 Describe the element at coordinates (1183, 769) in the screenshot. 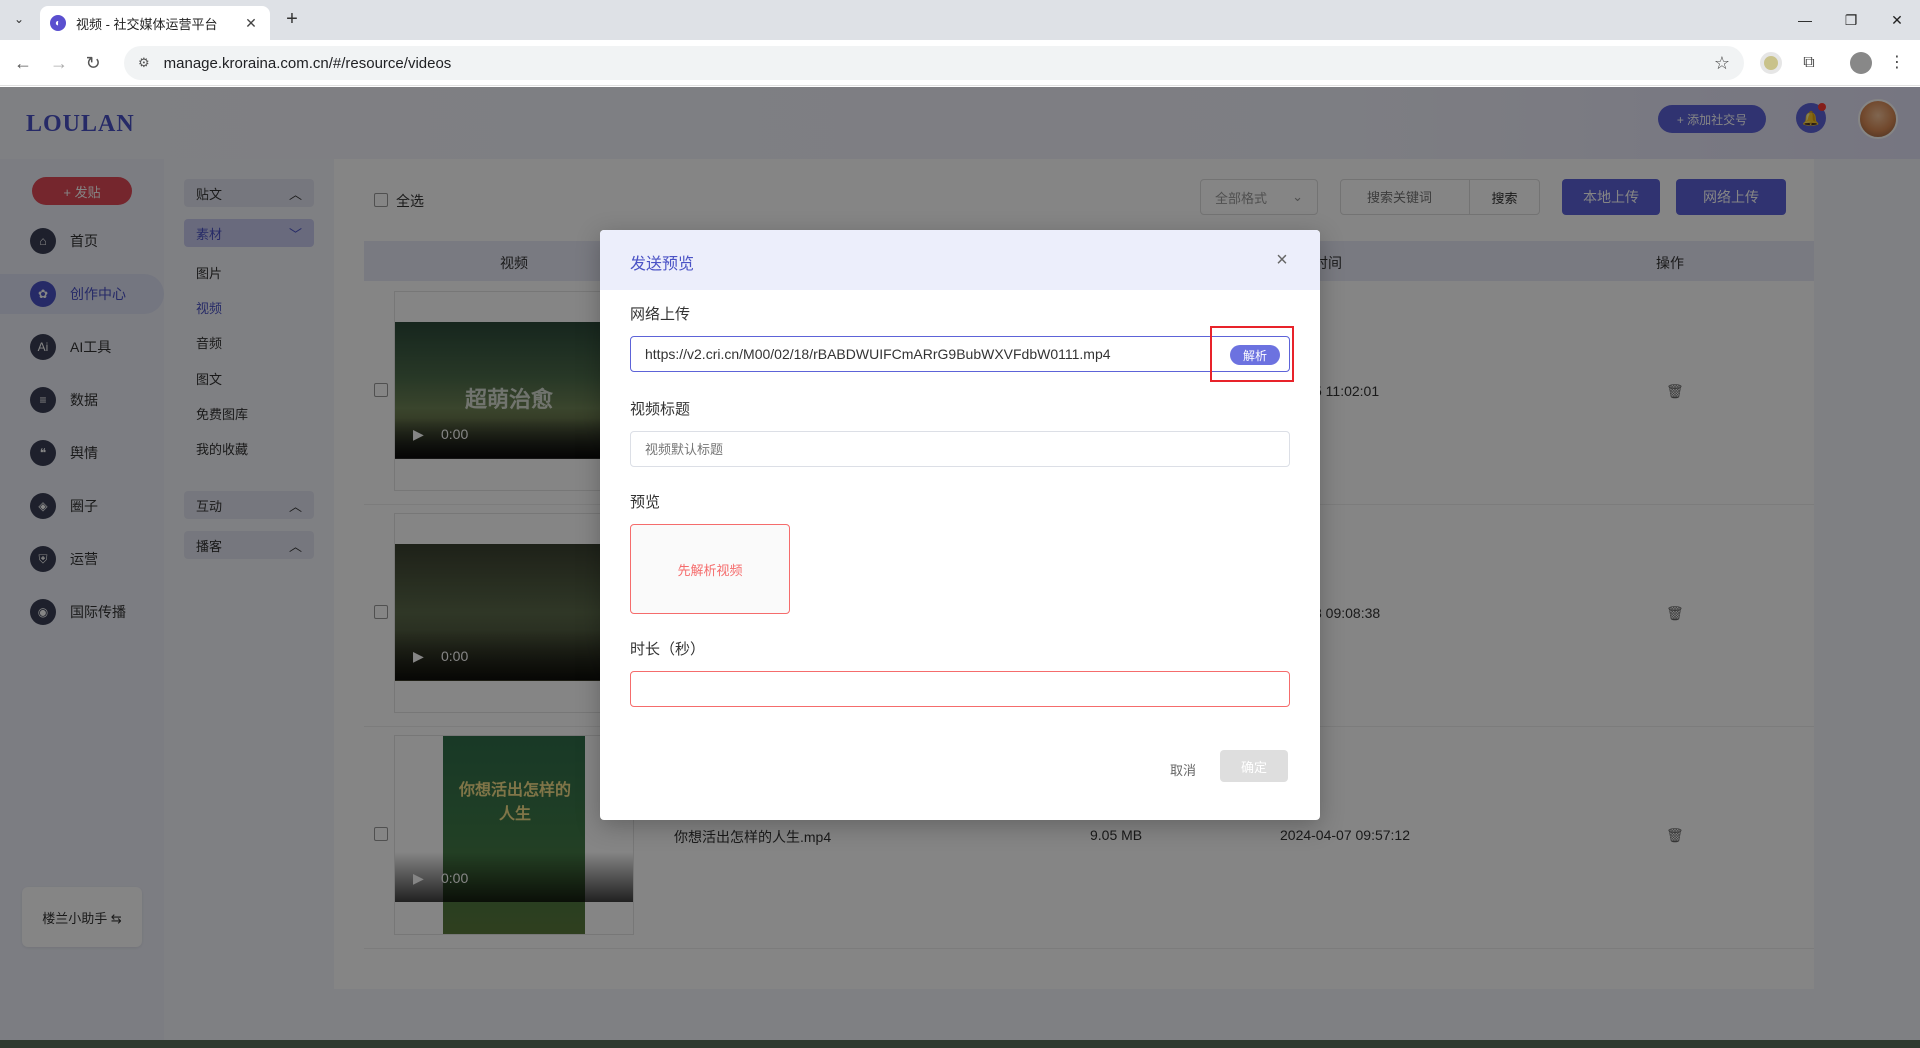

I see `cancel-button: 取消` at that location.